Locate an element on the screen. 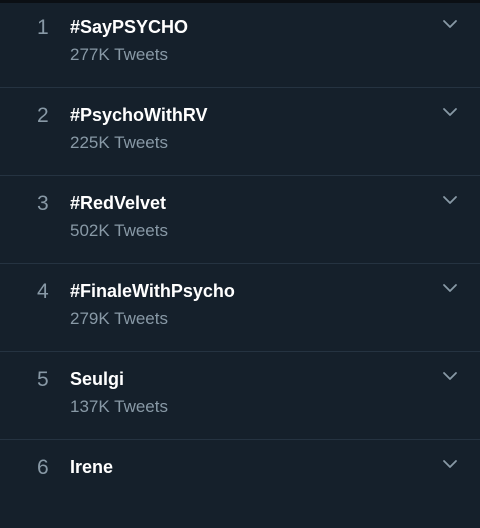 This screenshot has width=480, height=528. trend-rank: 1 is located at coordinates (43, 27).